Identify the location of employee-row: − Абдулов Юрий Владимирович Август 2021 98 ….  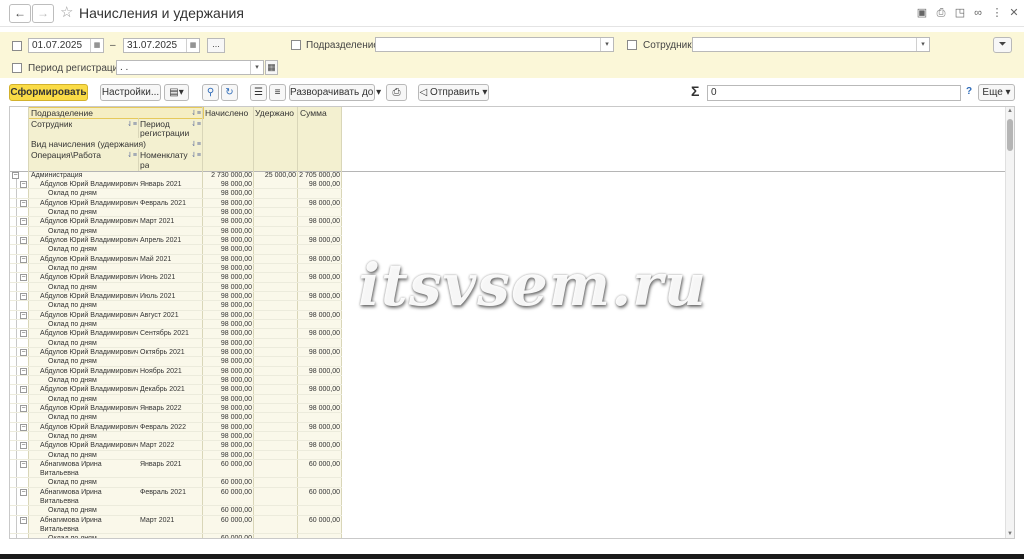
(176, 315).